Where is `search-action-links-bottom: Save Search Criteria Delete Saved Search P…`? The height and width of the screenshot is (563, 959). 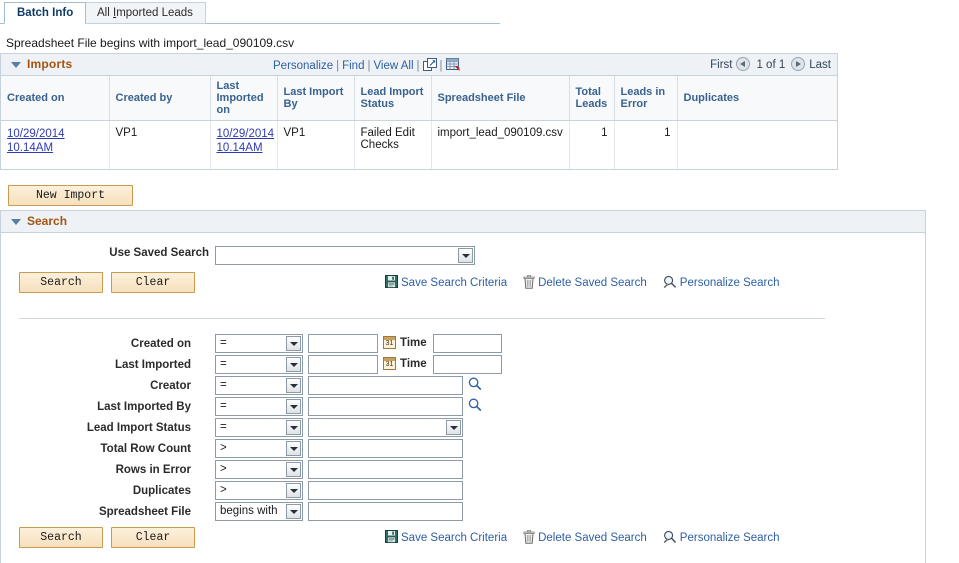 search-action-links-bottom: Save Search Criteria Delete Saved Search P… is located at coordinates (590, 537).